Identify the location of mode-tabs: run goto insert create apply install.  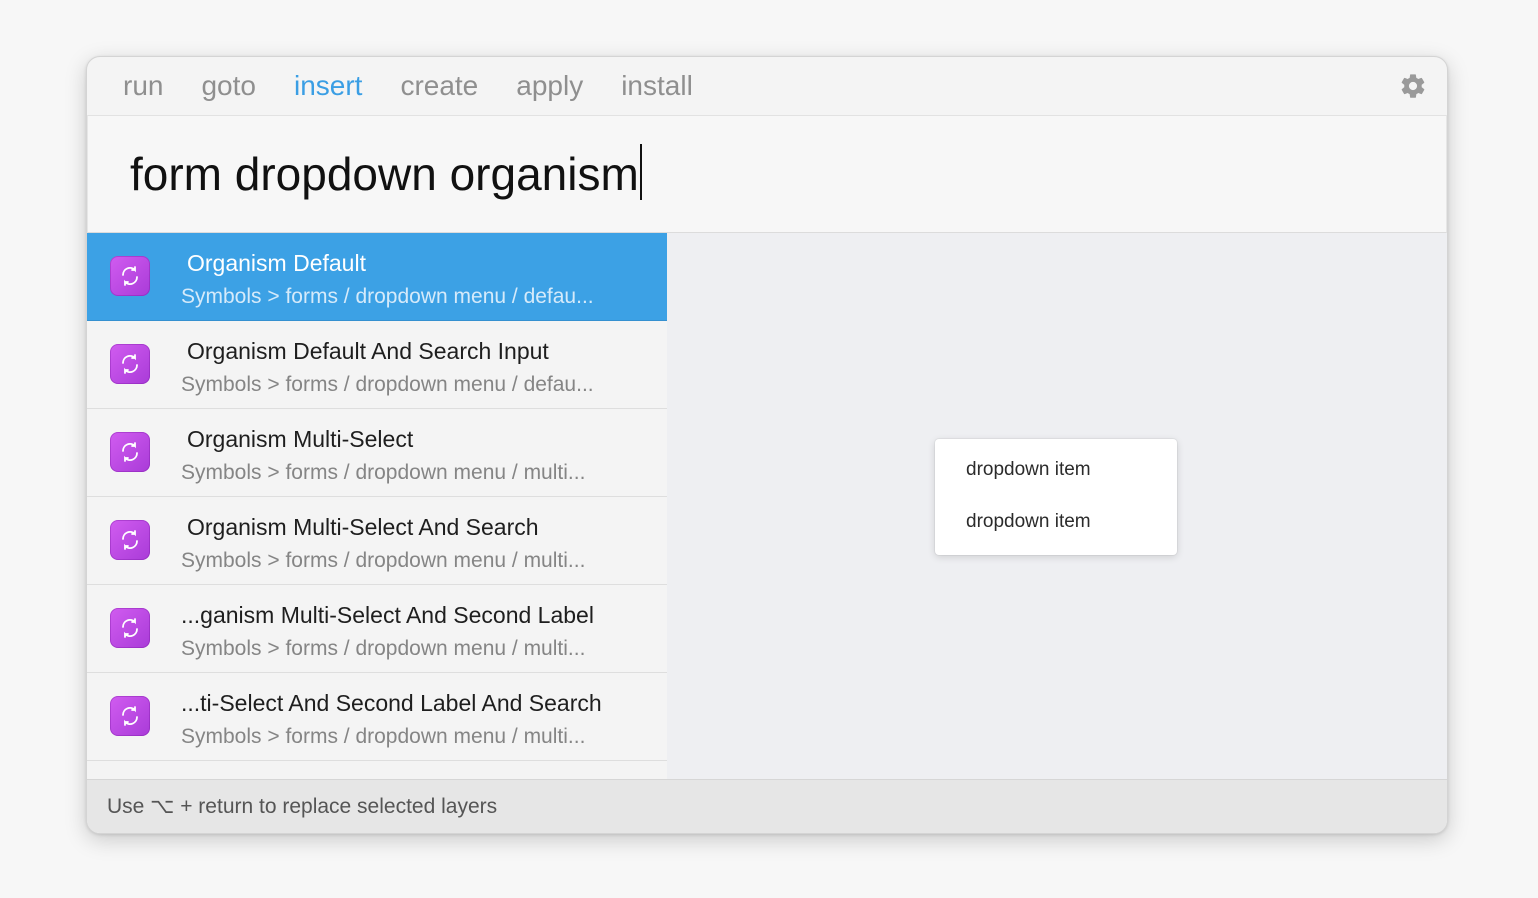
(767, 86).